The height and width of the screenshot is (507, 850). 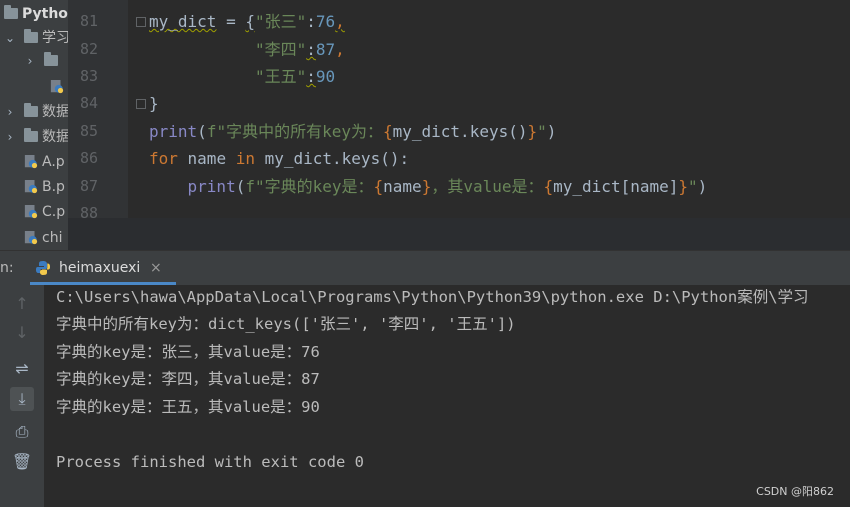 I want to click on project-tree: Pytho ⌄ 学习 › › 数据 › 数据 A.p B.p C.p chi, so click(x=34, y=125).